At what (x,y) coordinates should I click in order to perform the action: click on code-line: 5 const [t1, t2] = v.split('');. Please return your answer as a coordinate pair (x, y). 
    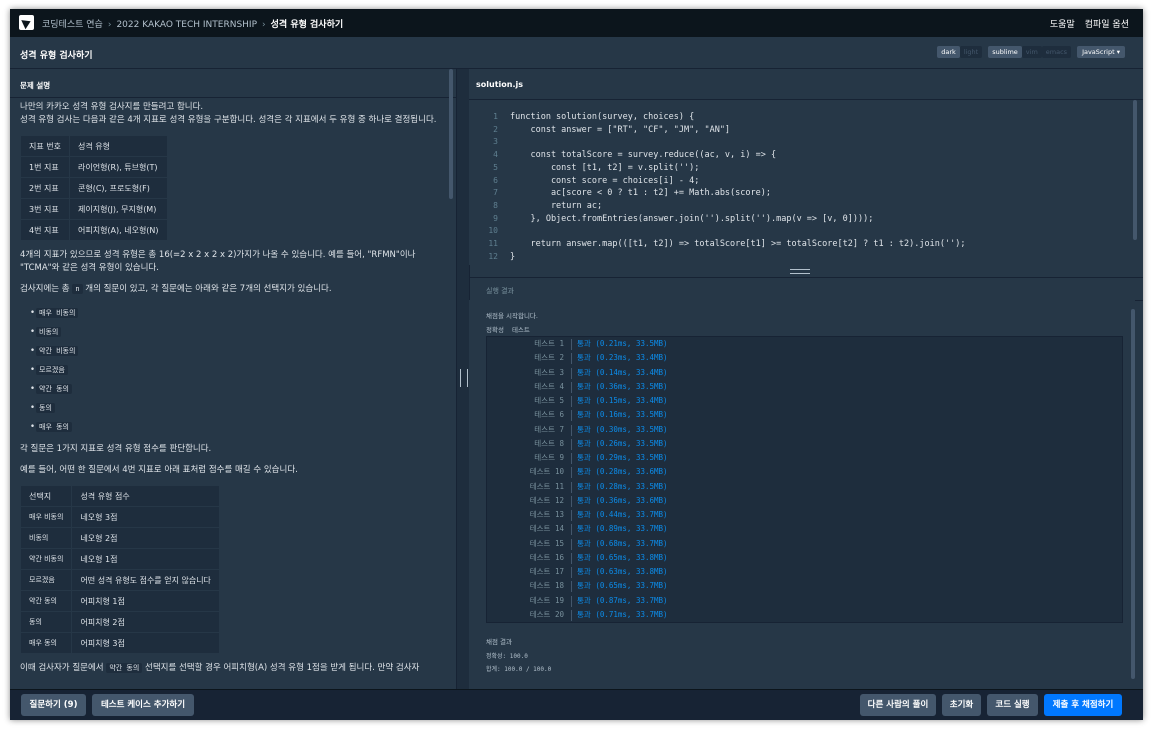
    Looking at the image, I should click on (799, 169).